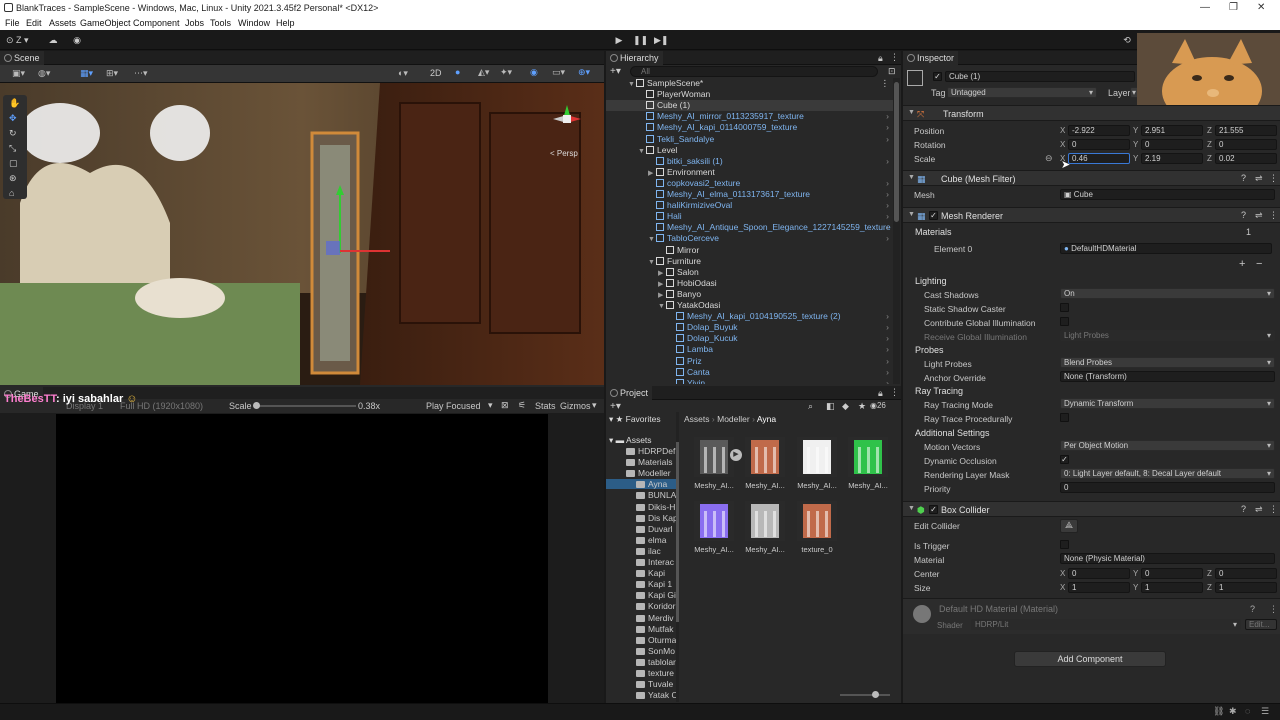 The width and height of the screenshot is (1280, 720). Describe the element at coordinates (736, 455) in the screenshot. I see `expand-prefab-icon: ▶` at that location.